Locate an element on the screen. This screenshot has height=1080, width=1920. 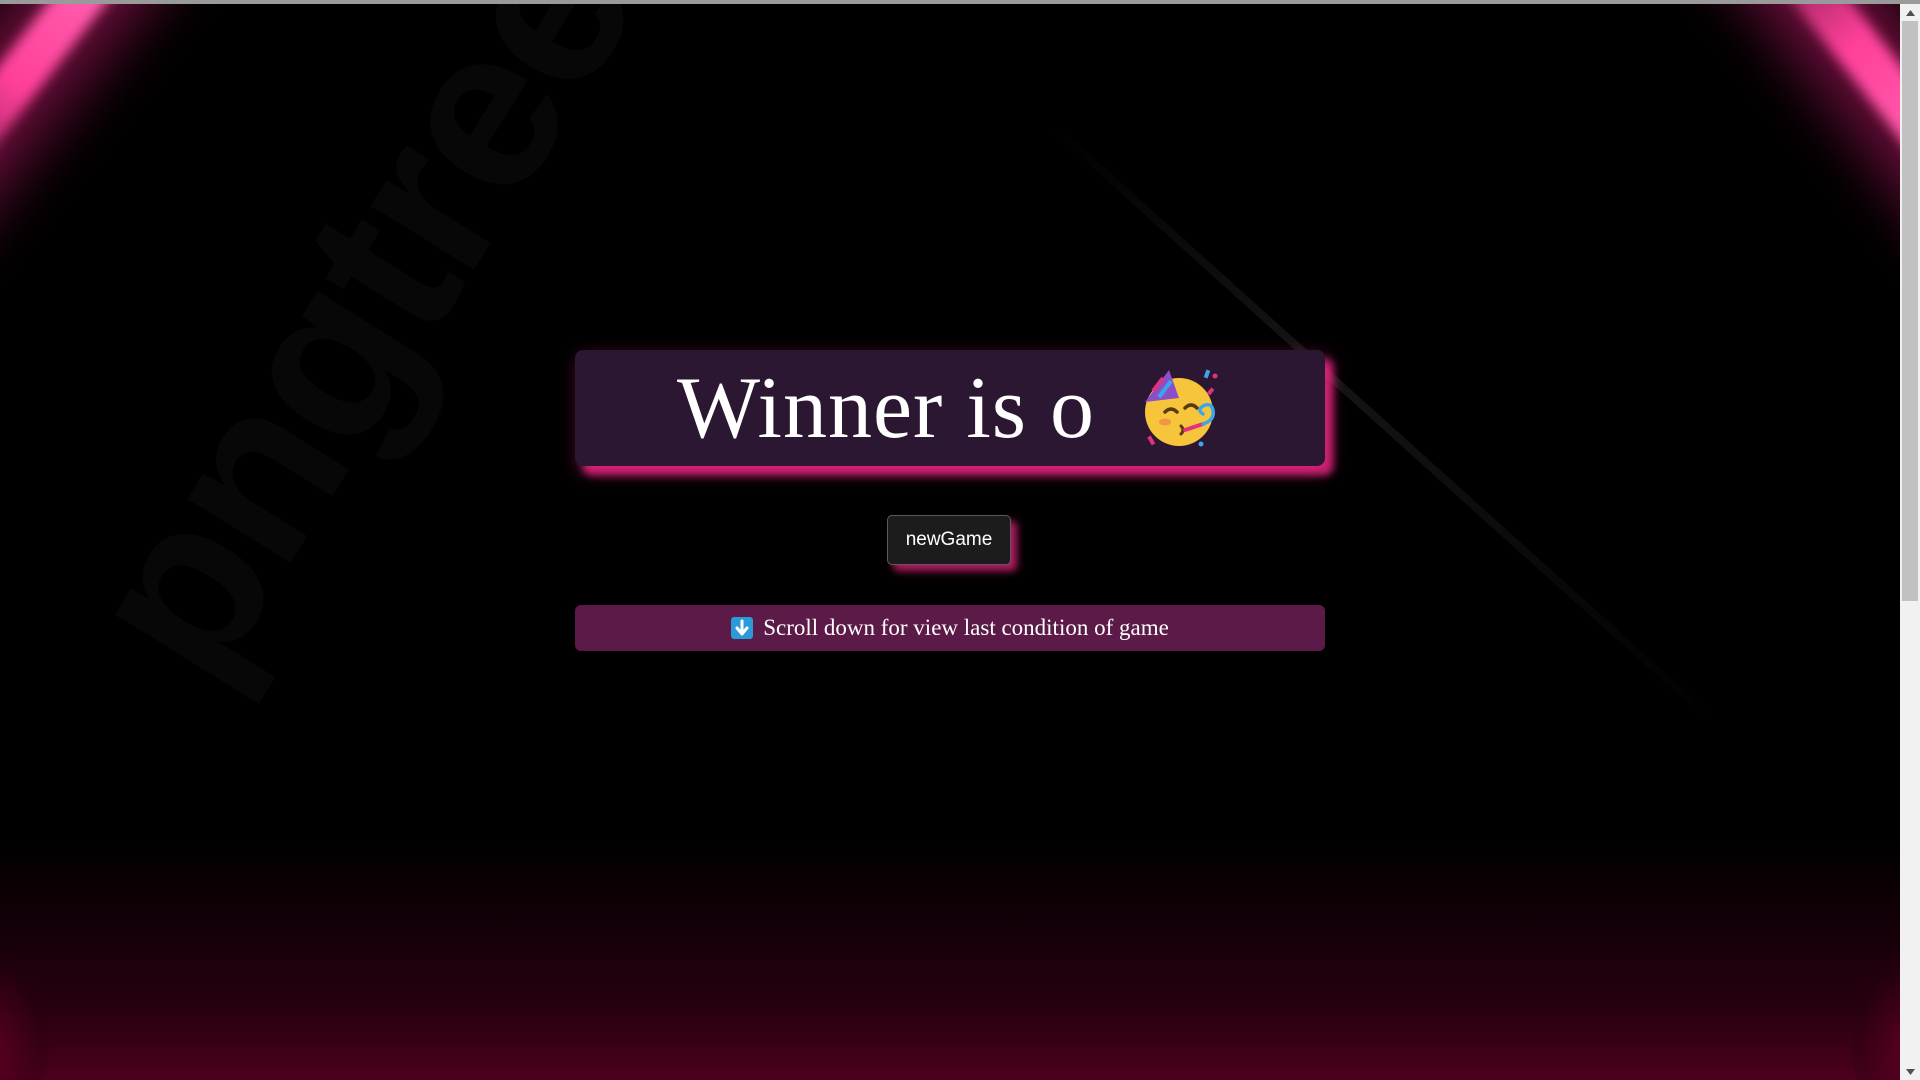
down-arrow-icon is located at coordinates (742, 628).